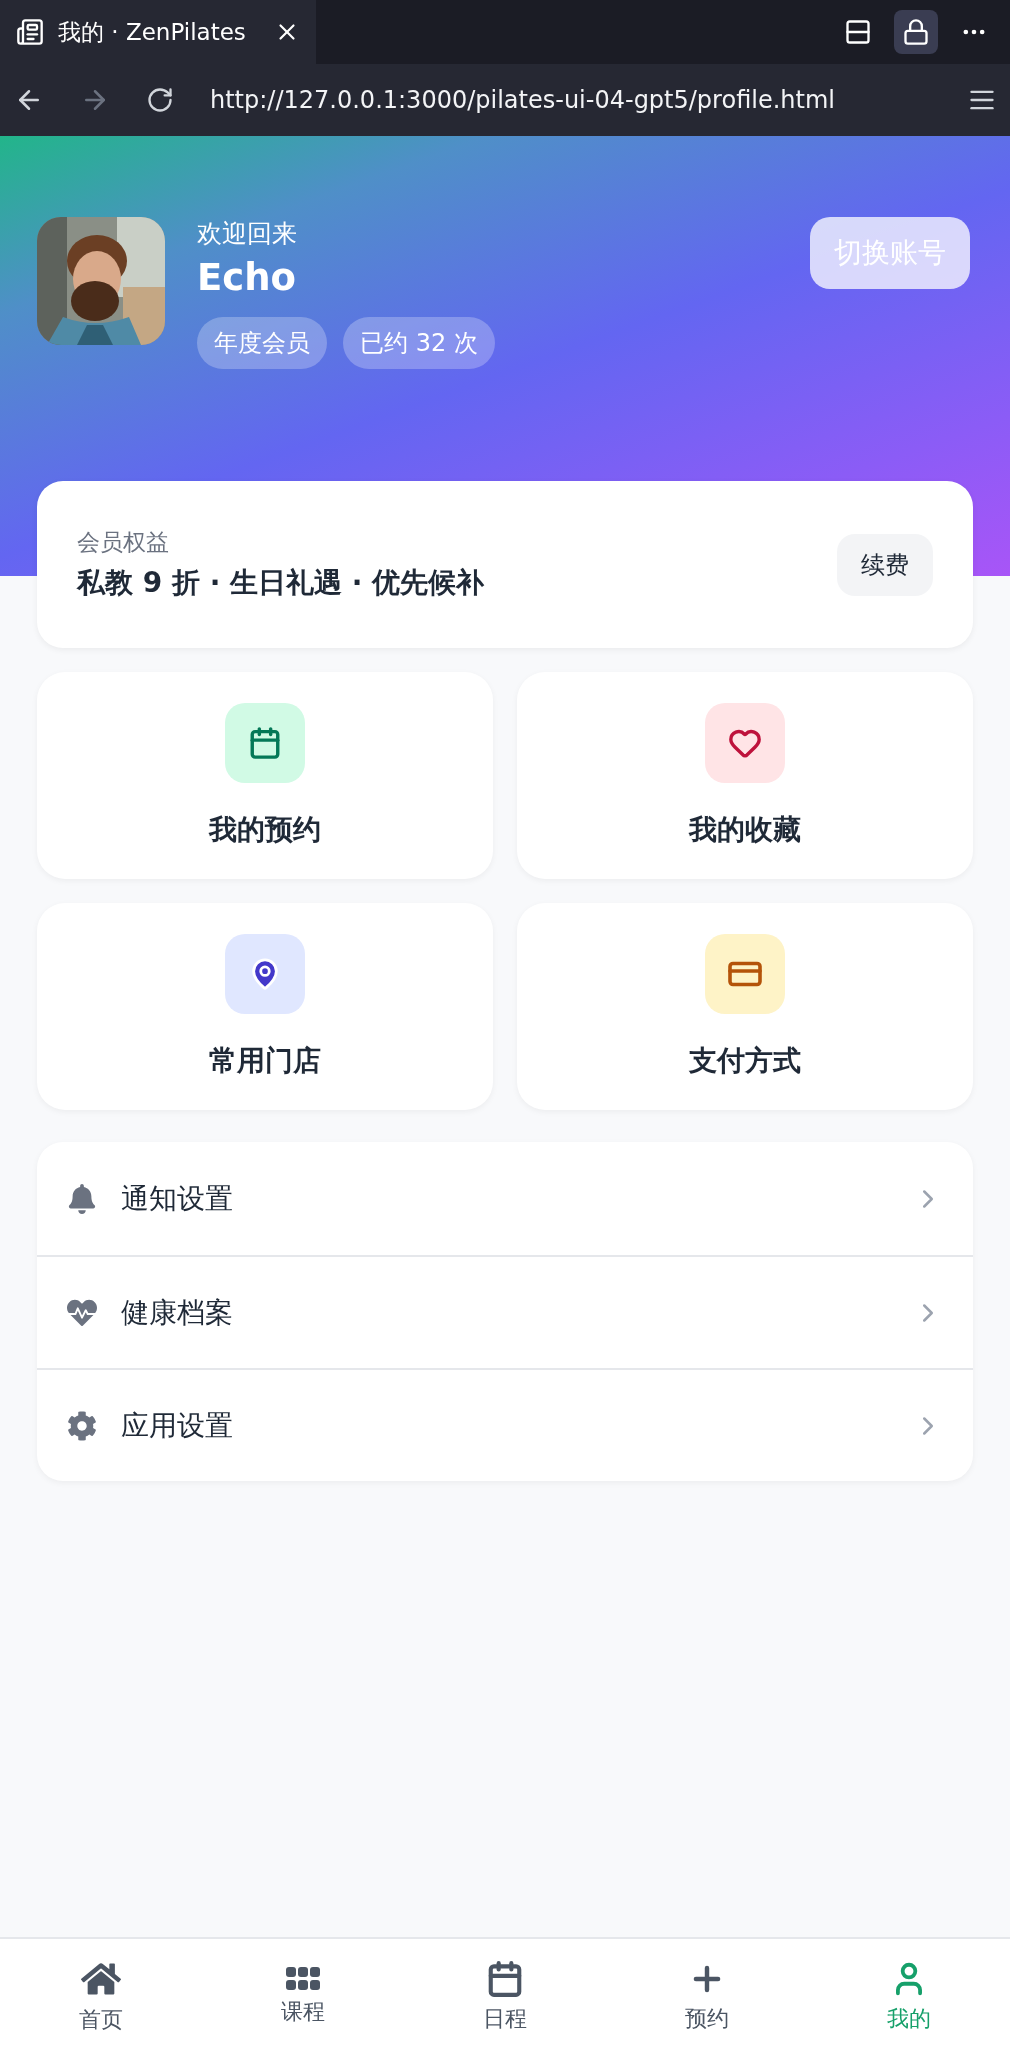 This screenshot has width=1010, height=2054. Describe the element at coordinates (505, 1978) in the screenshot. I see `calendar-icon` at that location.